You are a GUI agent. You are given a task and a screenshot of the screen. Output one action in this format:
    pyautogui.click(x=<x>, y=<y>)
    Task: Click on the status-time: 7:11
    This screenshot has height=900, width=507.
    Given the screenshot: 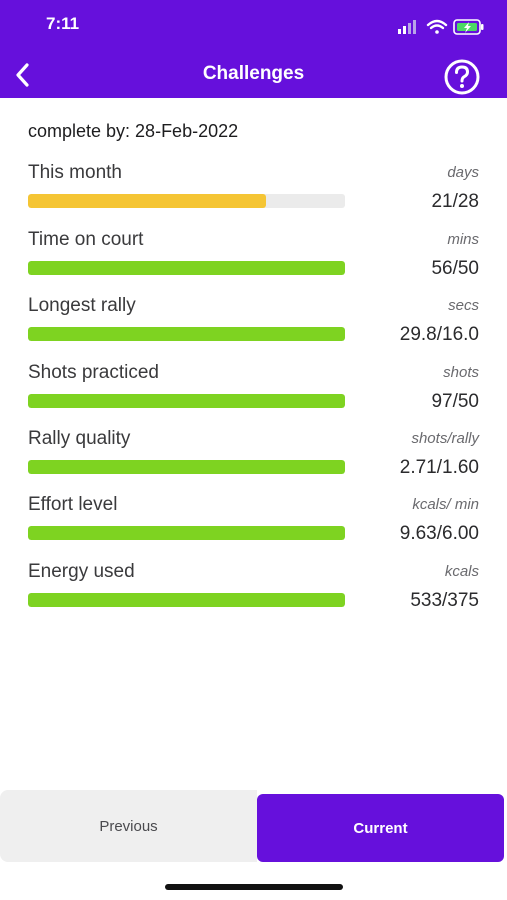 What is the action you would take?
    pyautogui.click(x=63, y=23)
    